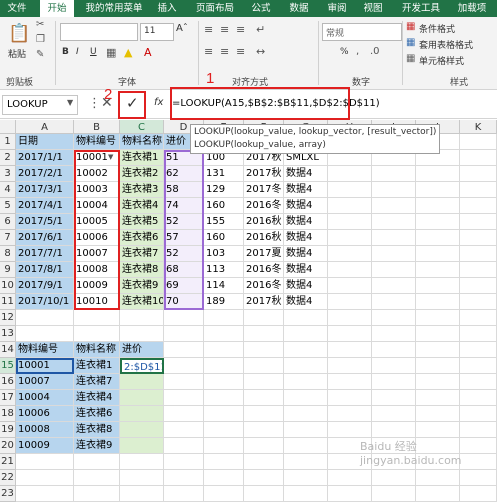  Describe the element at coordinates (97, 286) in the screenshot. I see `table1-cell: 10009` at that location.